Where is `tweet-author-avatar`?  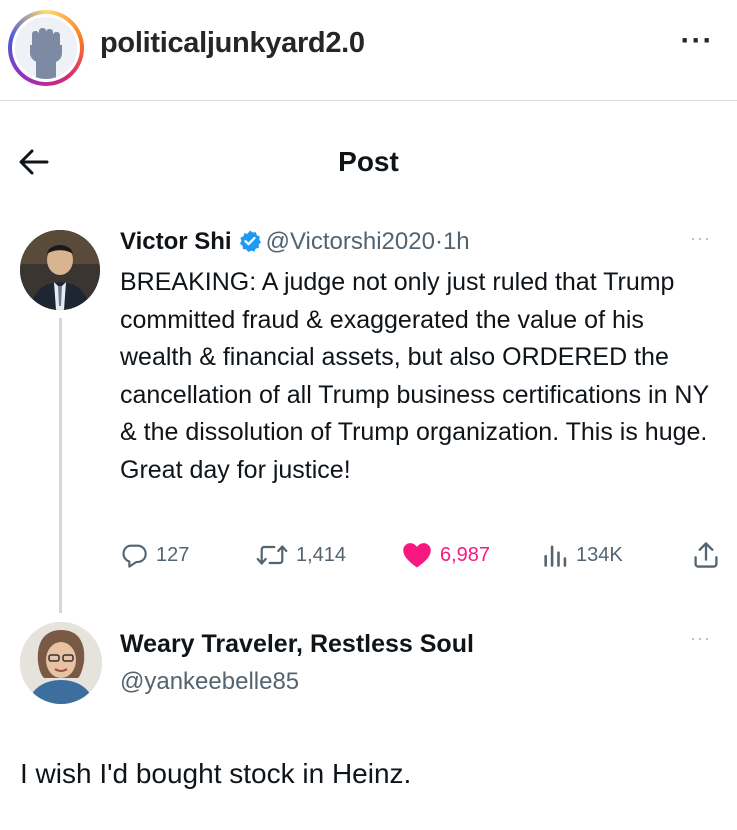
tweet-author-avatar is located at coordinates (60, 270).